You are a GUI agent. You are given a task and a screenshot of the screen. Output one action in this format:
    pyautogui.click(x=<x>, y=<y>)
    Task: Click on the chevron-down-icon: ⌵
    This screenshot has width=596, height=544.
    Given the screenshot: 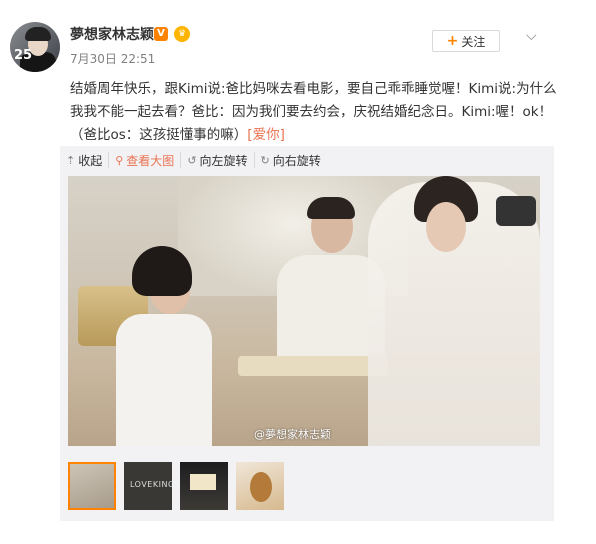 What is the action you would take?
    pyautogui.click(x=531, y=36)
    